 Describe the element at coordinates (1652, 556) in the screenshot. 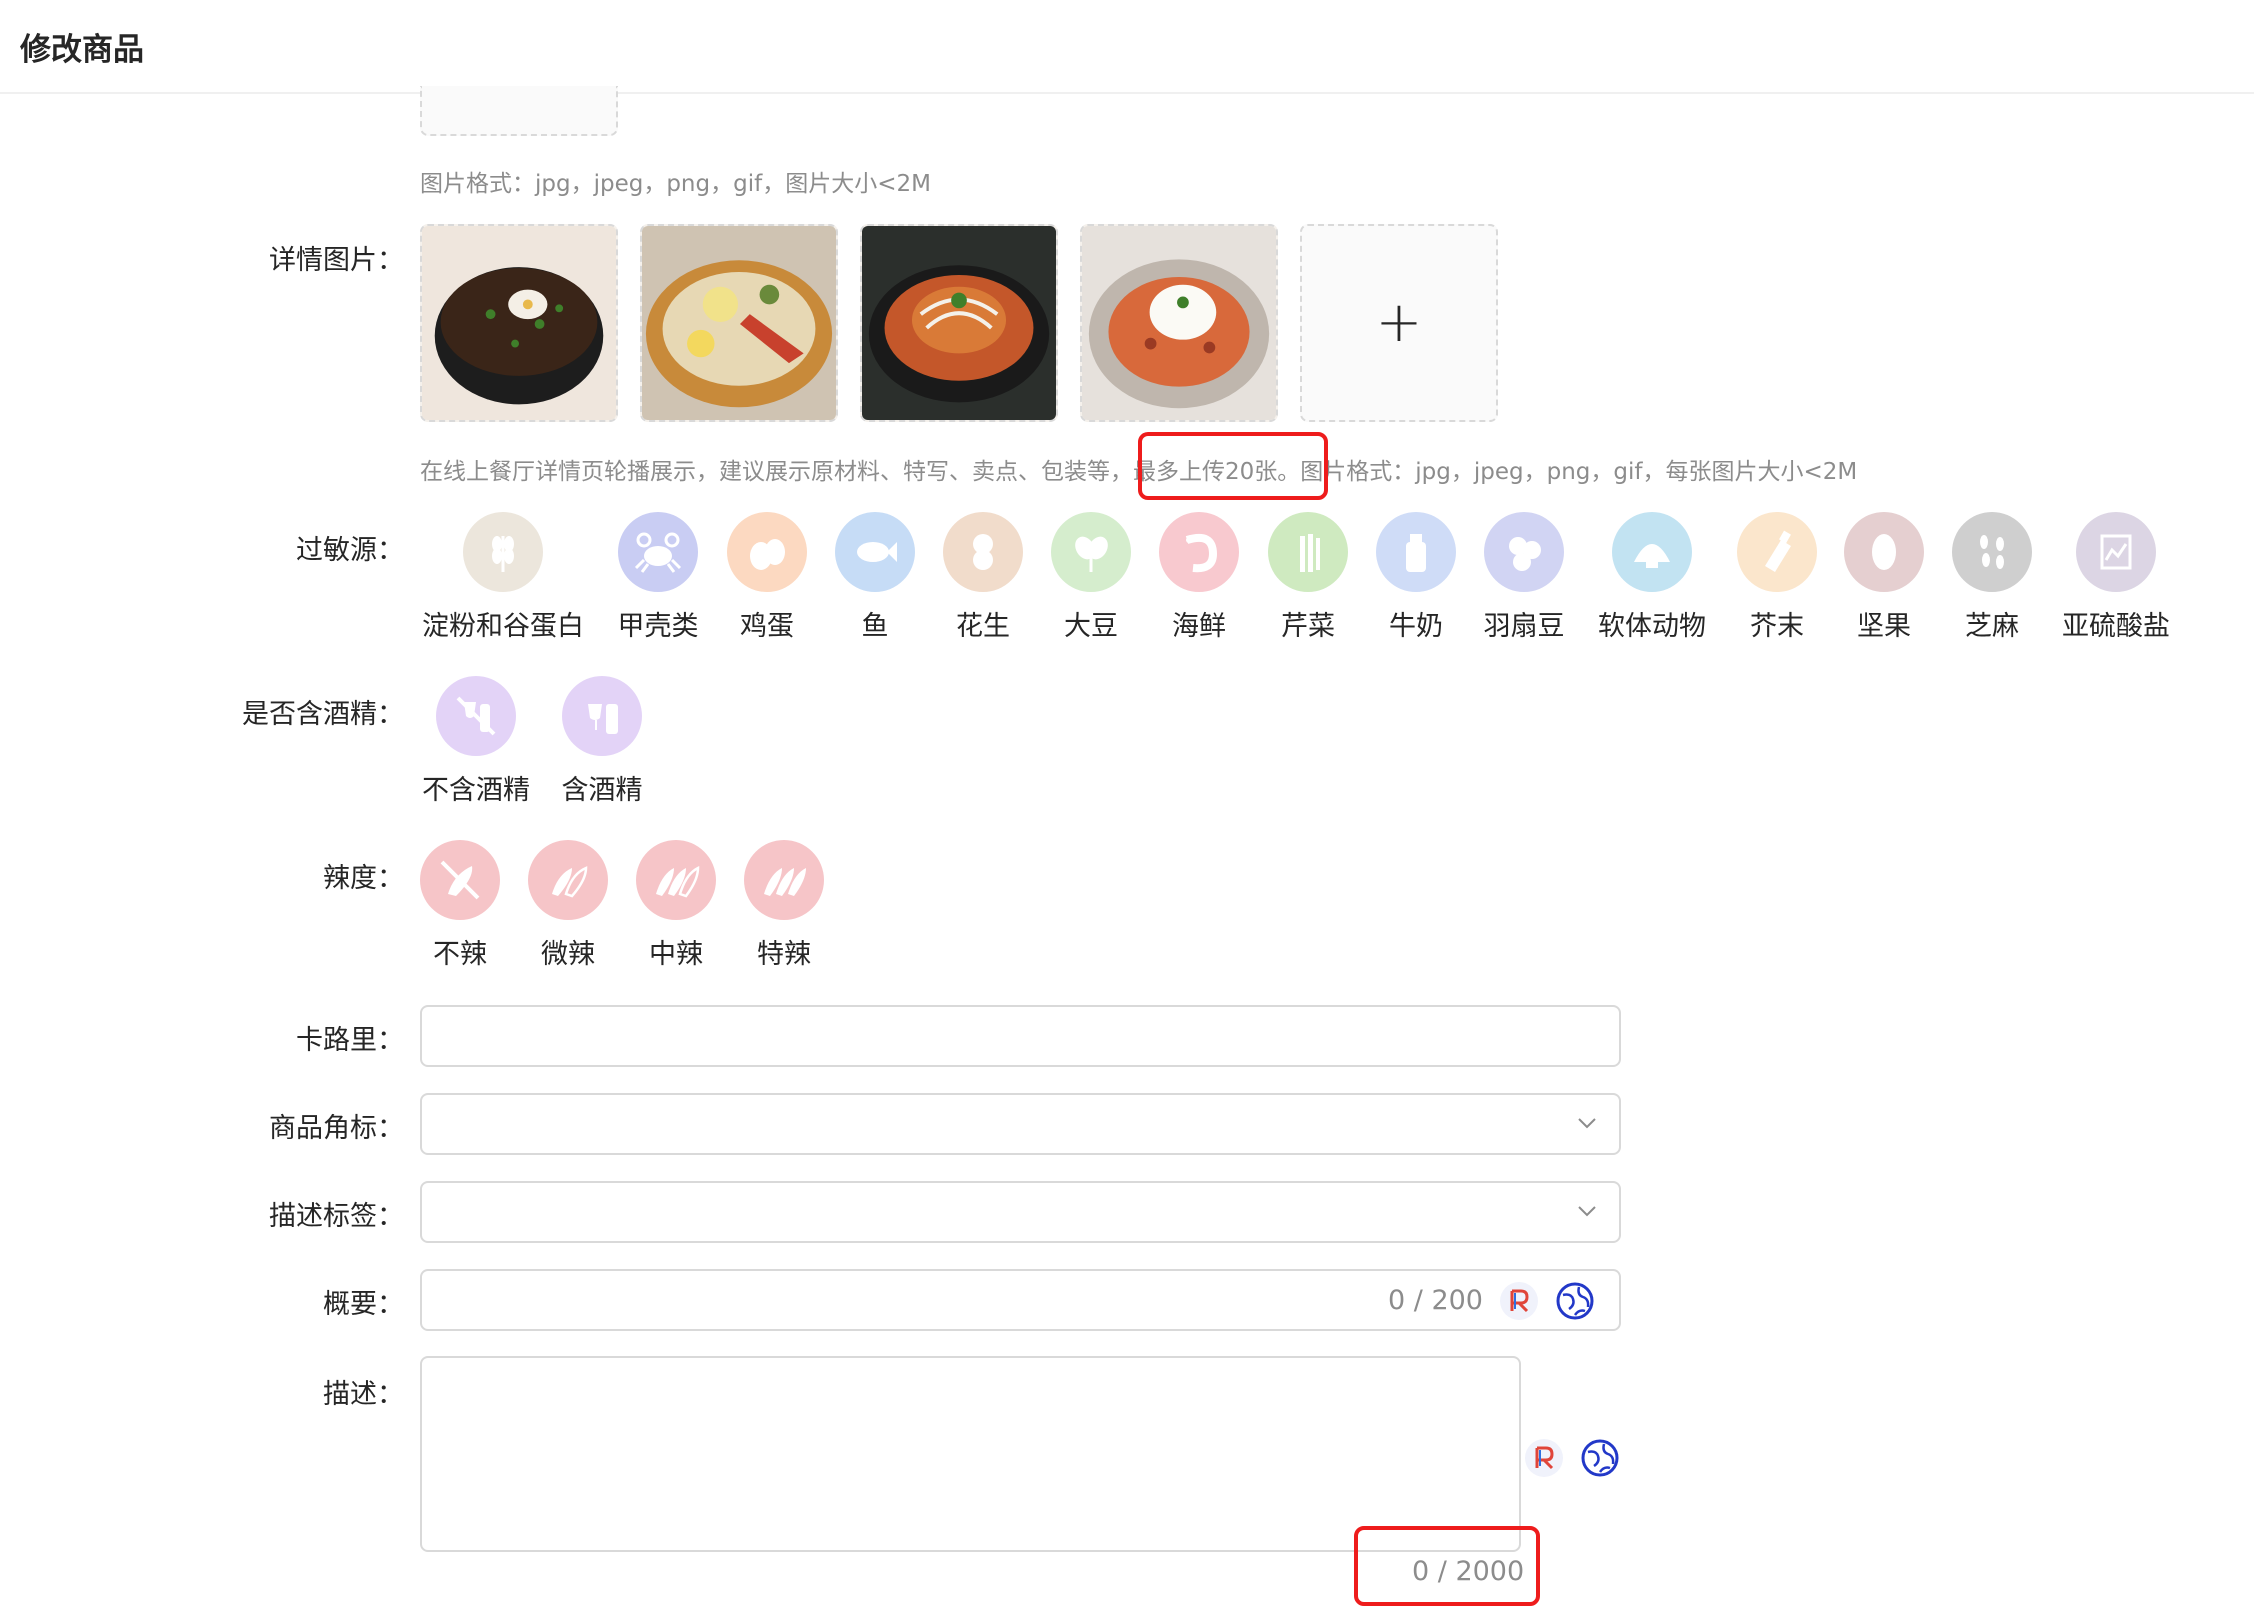

I see `shell-icon` at that location.